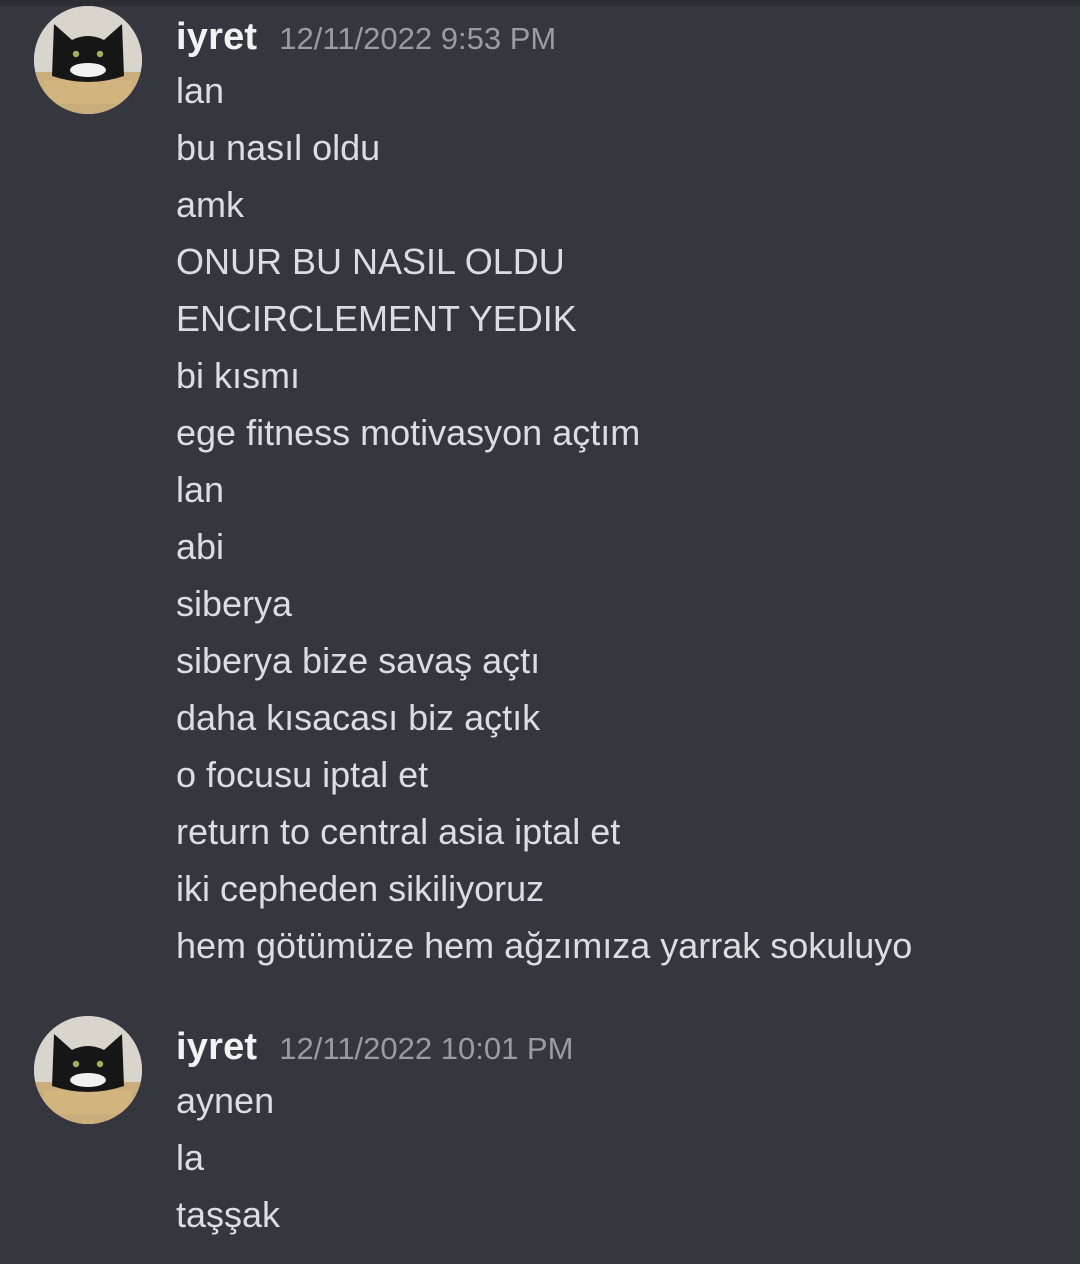 Image resolution: width=1080 pixels, height=1264 pixels. I want to click on timestamp: 12/11/2022 9:53 PM, so click(418, 38).